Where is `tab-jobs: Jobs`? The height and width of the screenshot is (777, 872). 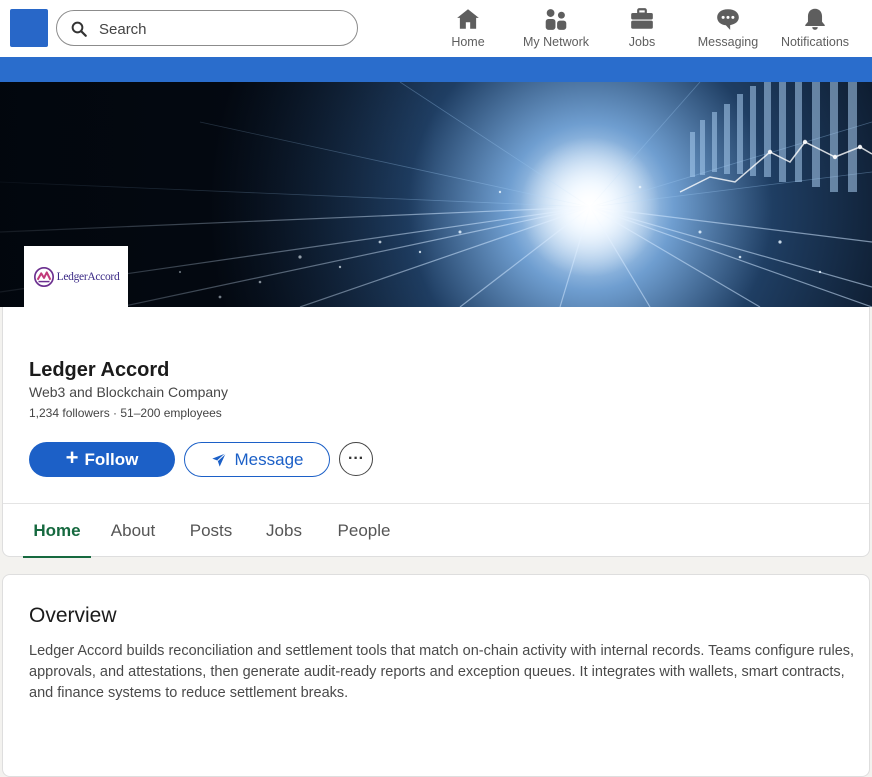
tab-jobs: Jobs is located at coordinates (284, 530).